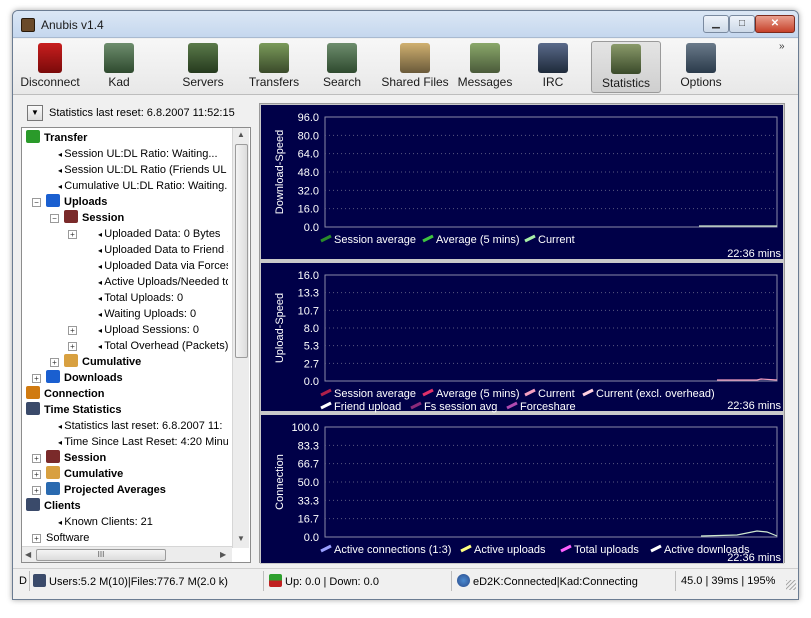 The width and height of the screenshot is (811, 618). Describe the element at coordinates (342, 67) in the screenshot. I see `toolbar-search-button: Search` at that location.